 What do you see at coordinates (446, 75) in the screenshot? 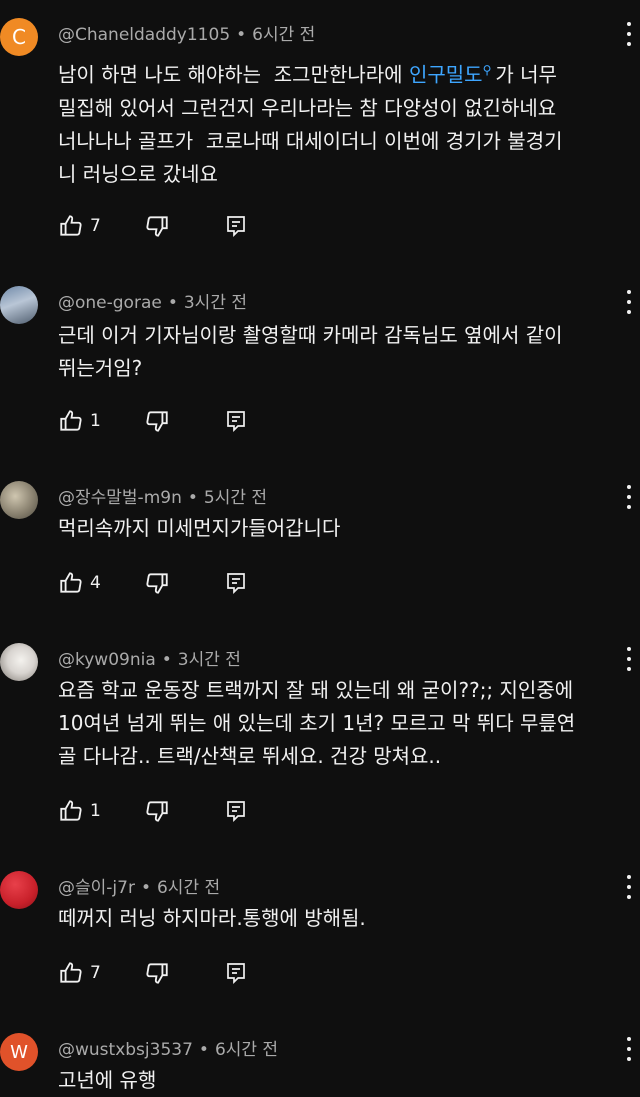
I see `search-link: 인구밀도` at bounding box center [446, 75].